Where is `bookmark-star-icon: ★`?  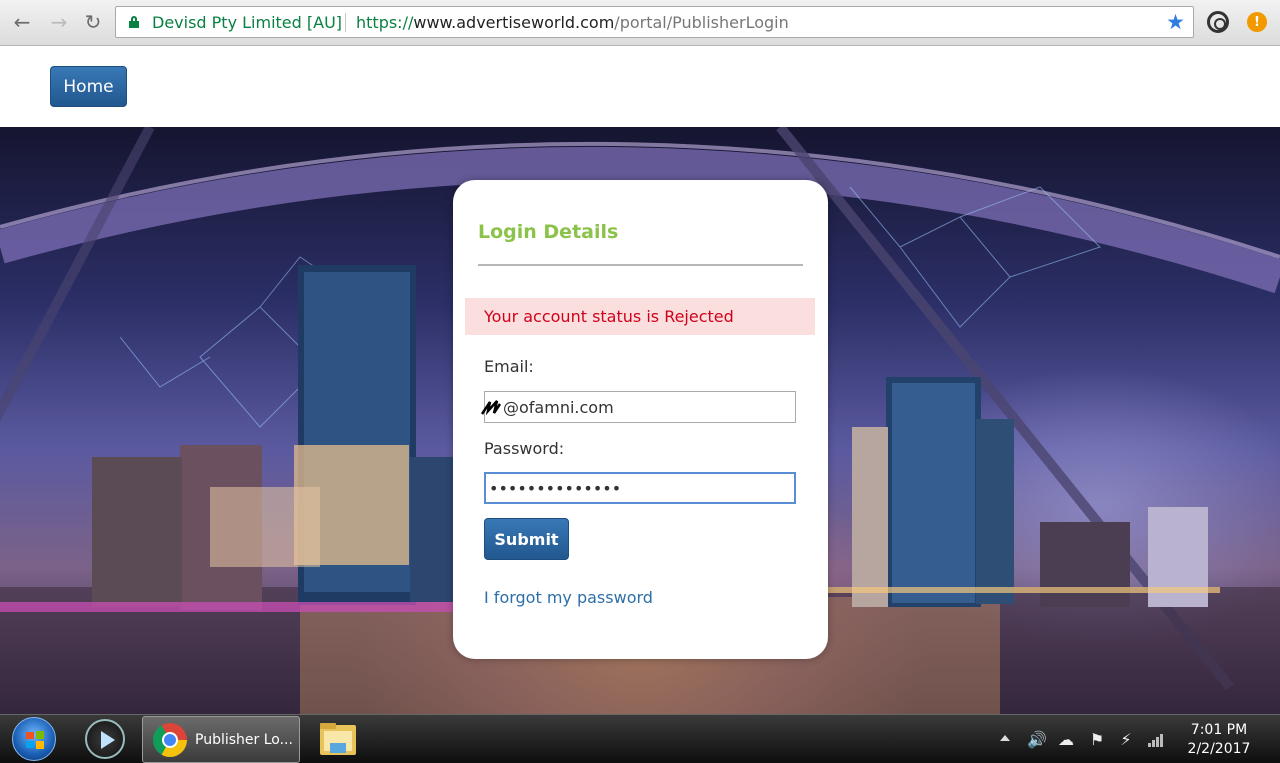 bookmark-star-icon: ★ is located at coordinates (1175, 22).